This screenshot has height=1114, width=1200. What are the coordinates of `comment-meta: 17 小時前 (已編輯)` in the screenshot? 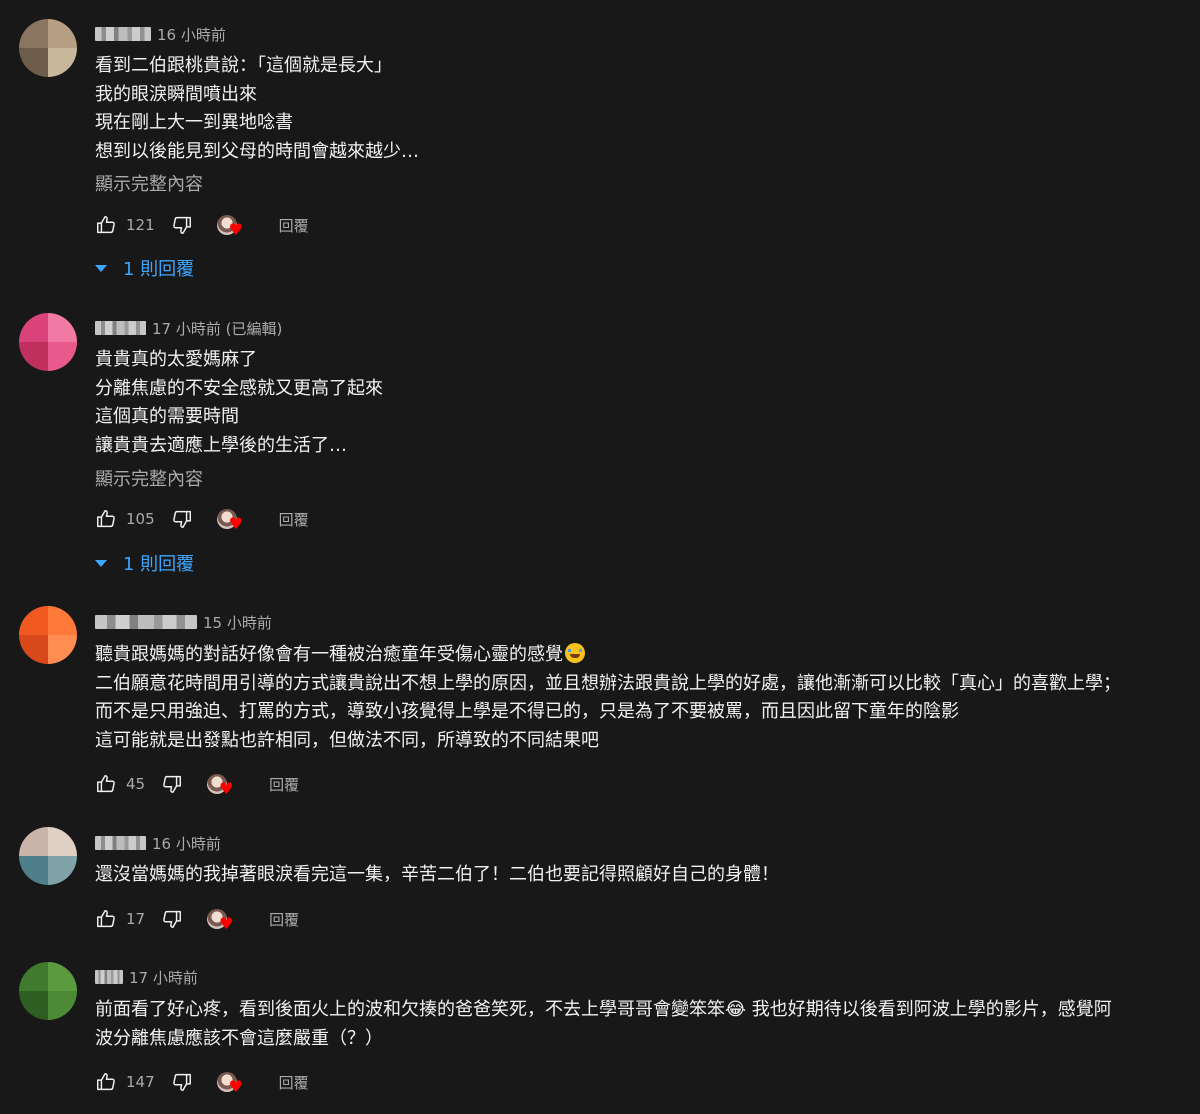 It's located at (188, 328).